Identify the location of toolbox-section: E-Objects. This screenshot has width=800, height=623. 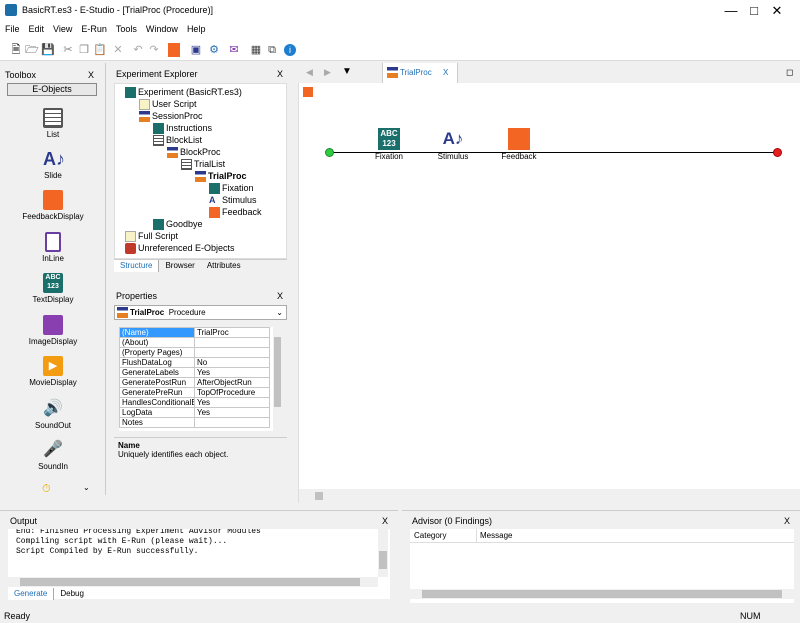
(52, 89).